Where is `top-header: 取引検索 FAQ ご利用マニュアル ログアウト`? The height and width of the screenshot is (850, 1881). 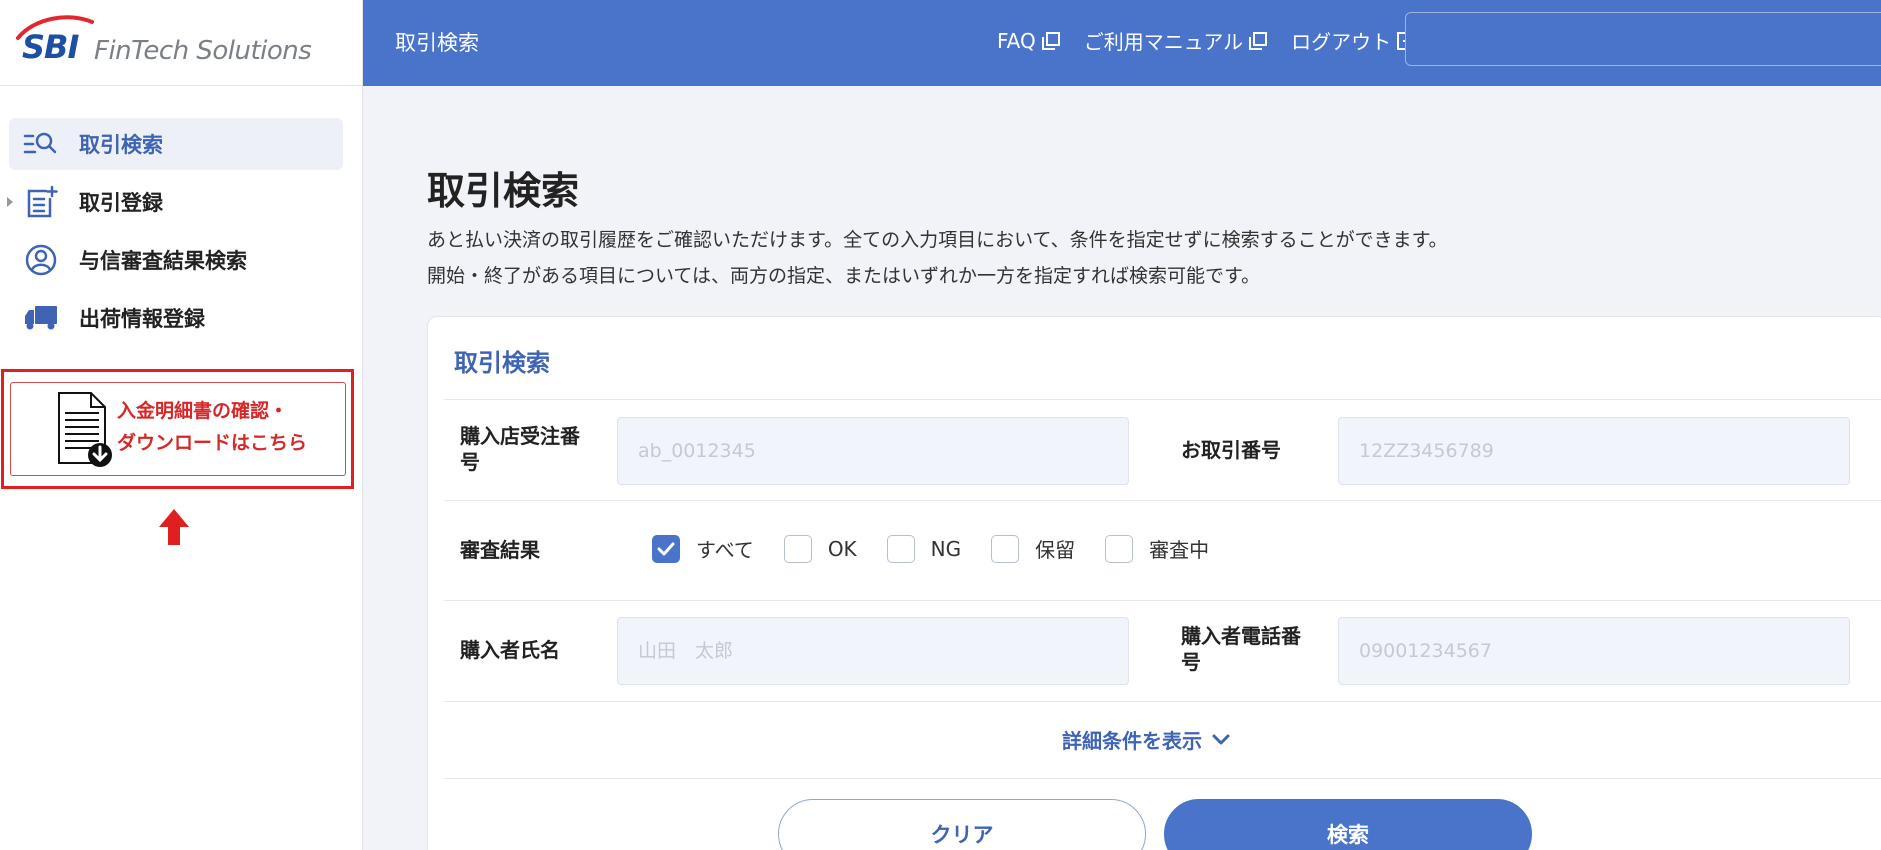
top-header: 取引検索 FAQ ご利用マニュアル ログアウト is located at coordinates (1122, 43).